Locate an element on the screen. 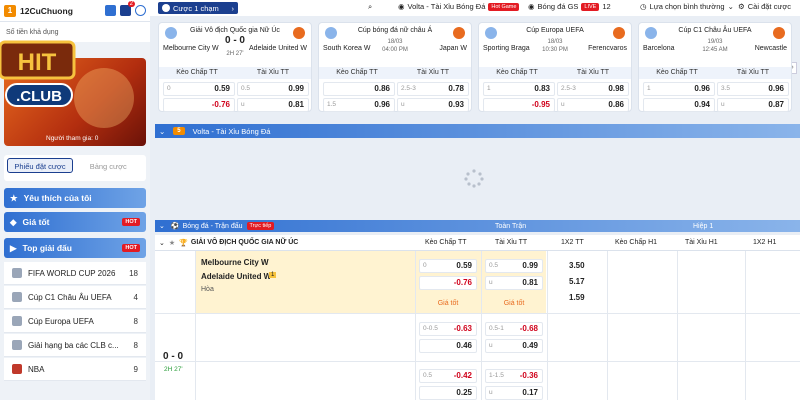  chevron-right-icon: › is located at coordinates (233, 8).